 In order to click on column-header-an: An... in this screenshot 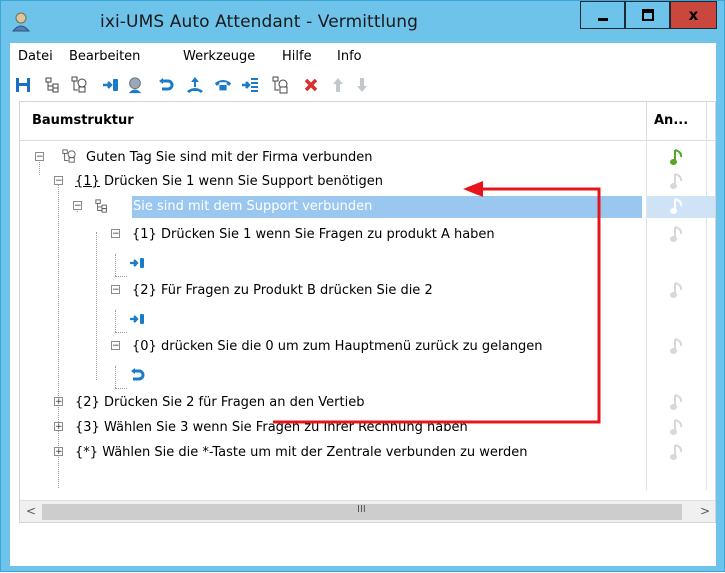, I will do `click(671, 120)`.